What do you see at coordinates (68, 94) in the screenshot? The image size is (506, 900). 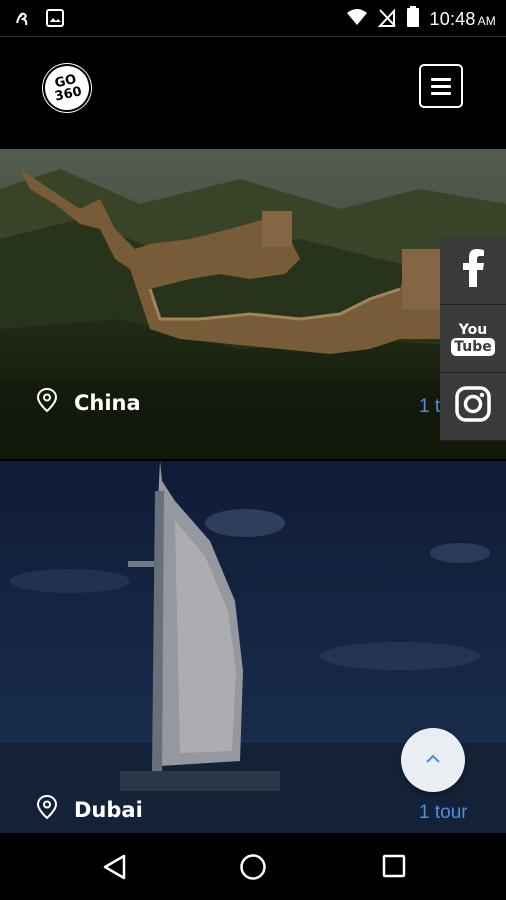 I see `logo-text-360: 360` at bounding box center [68, 94].